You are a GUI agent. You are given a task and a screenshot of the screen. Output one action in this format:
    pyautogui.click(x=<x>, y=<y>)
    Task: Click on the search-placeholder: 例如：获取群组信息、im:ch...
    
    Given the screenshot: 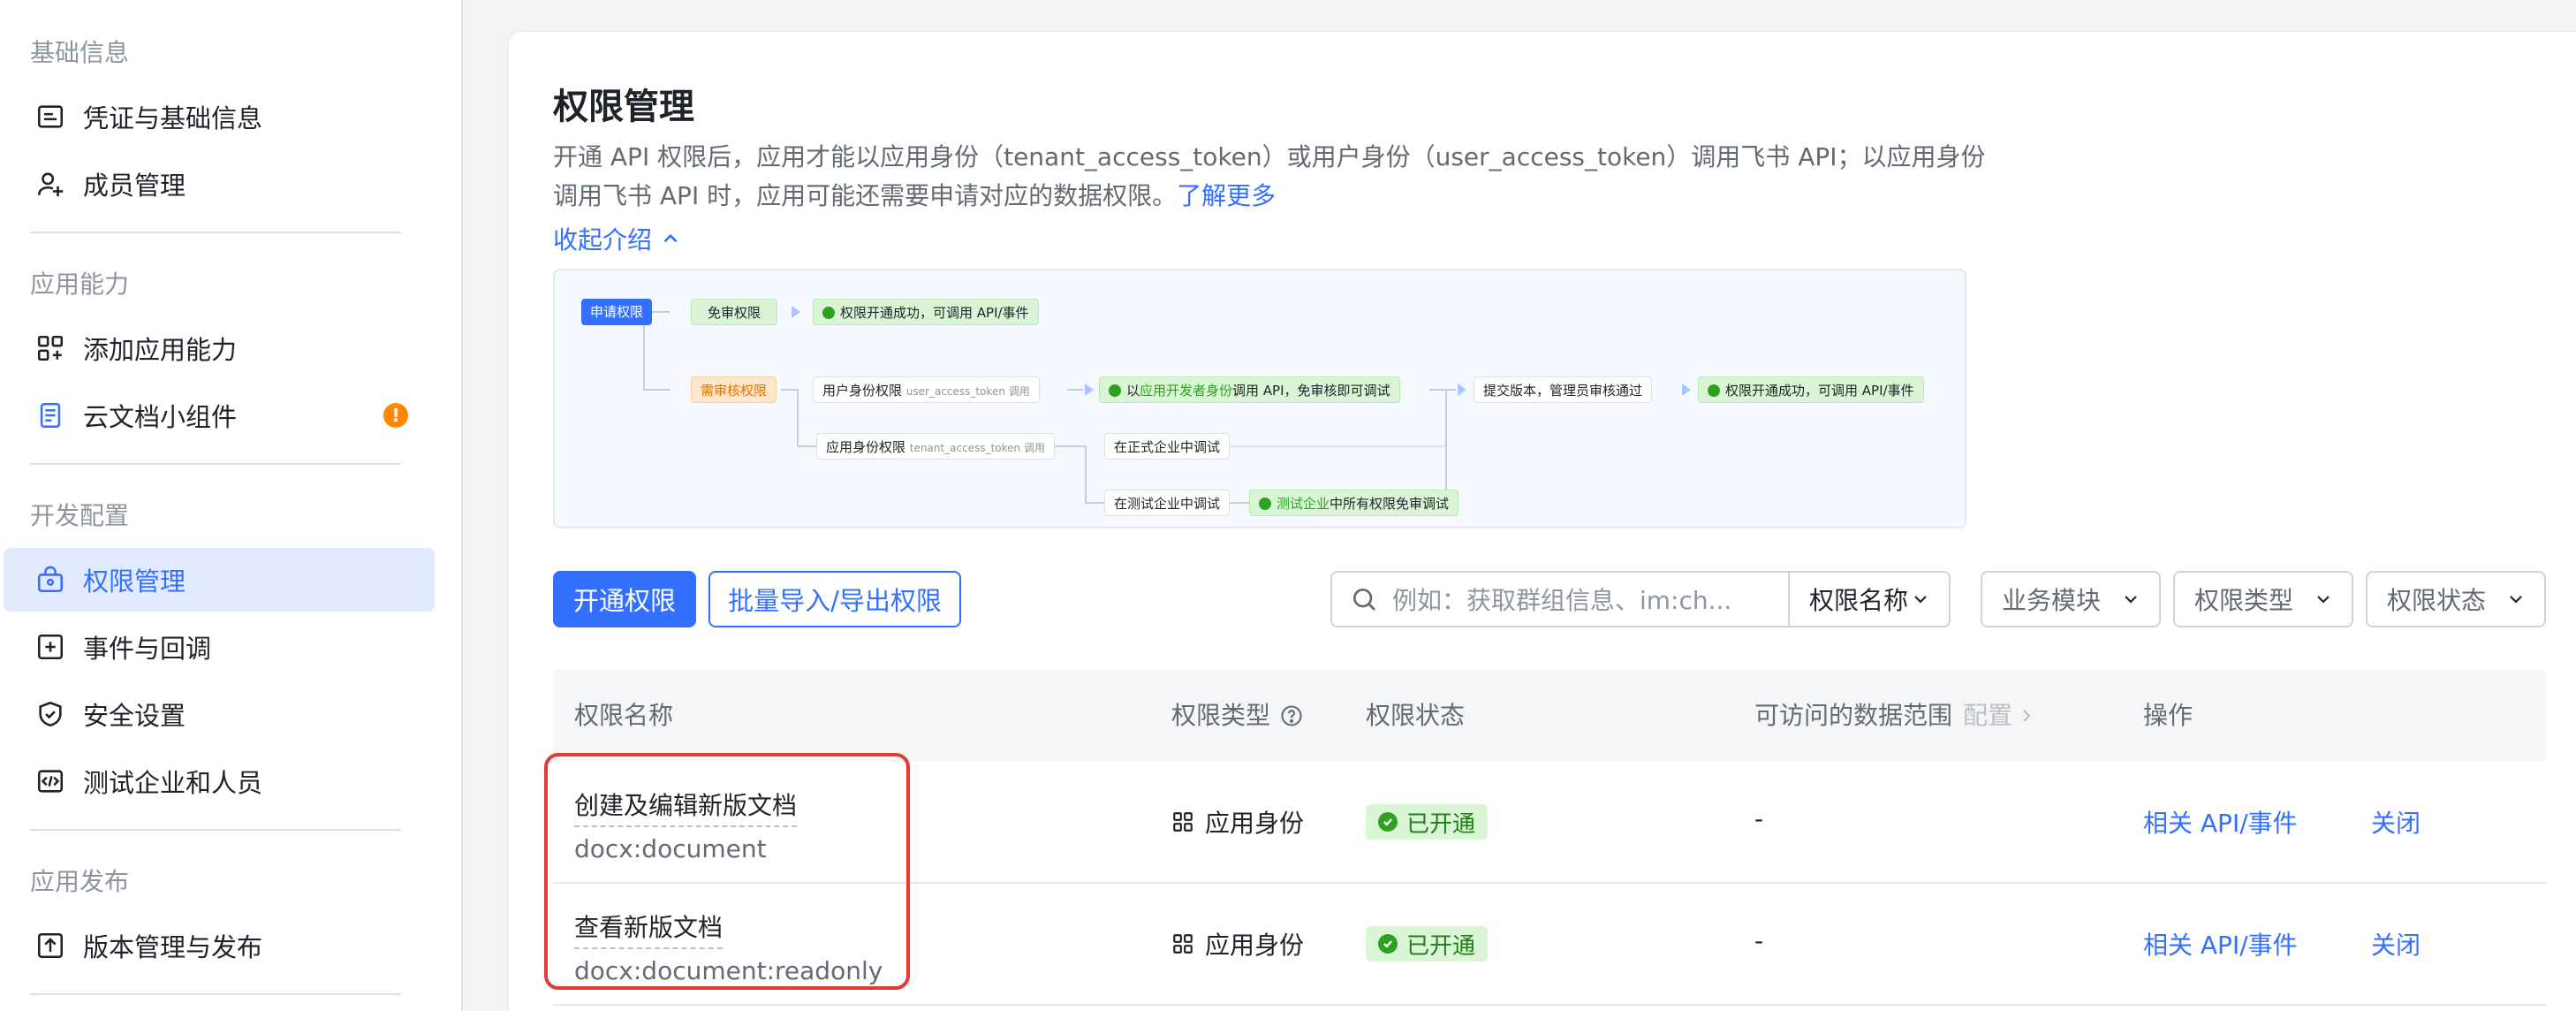 What is the action you would take?
    pyautogui.click(x=1562, y=600)
    